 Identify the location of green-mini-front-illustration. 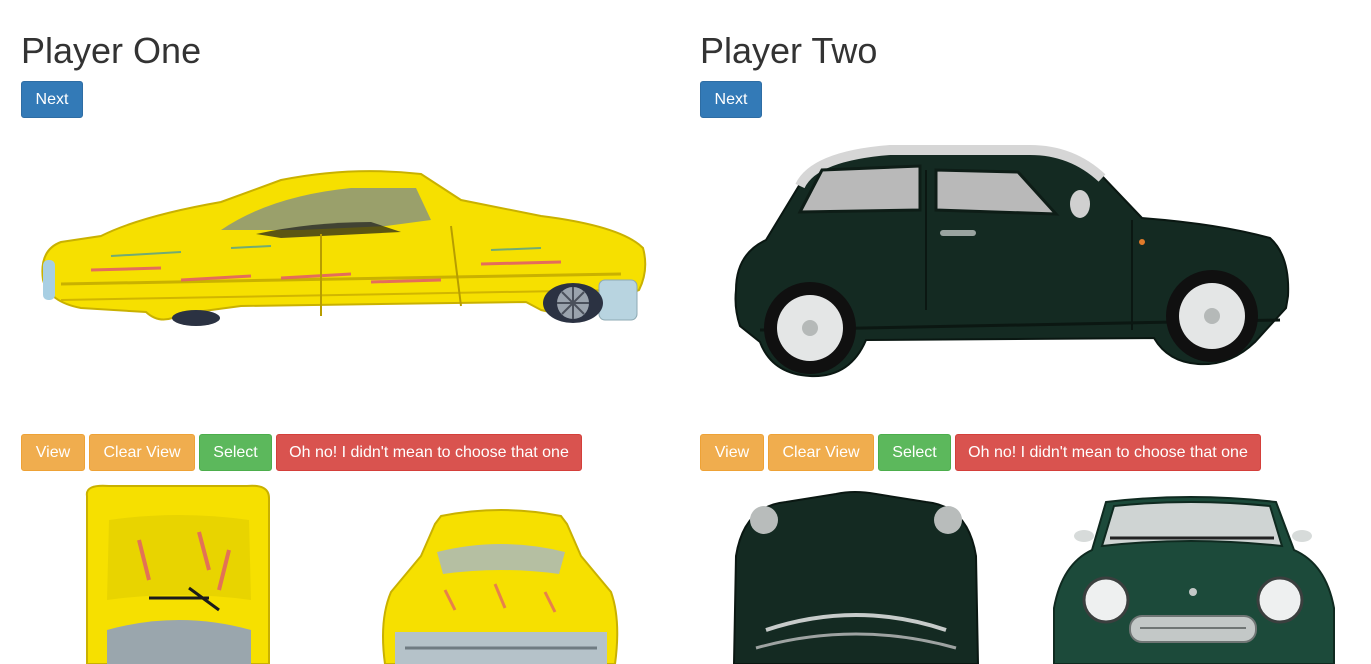
(1194, 580).